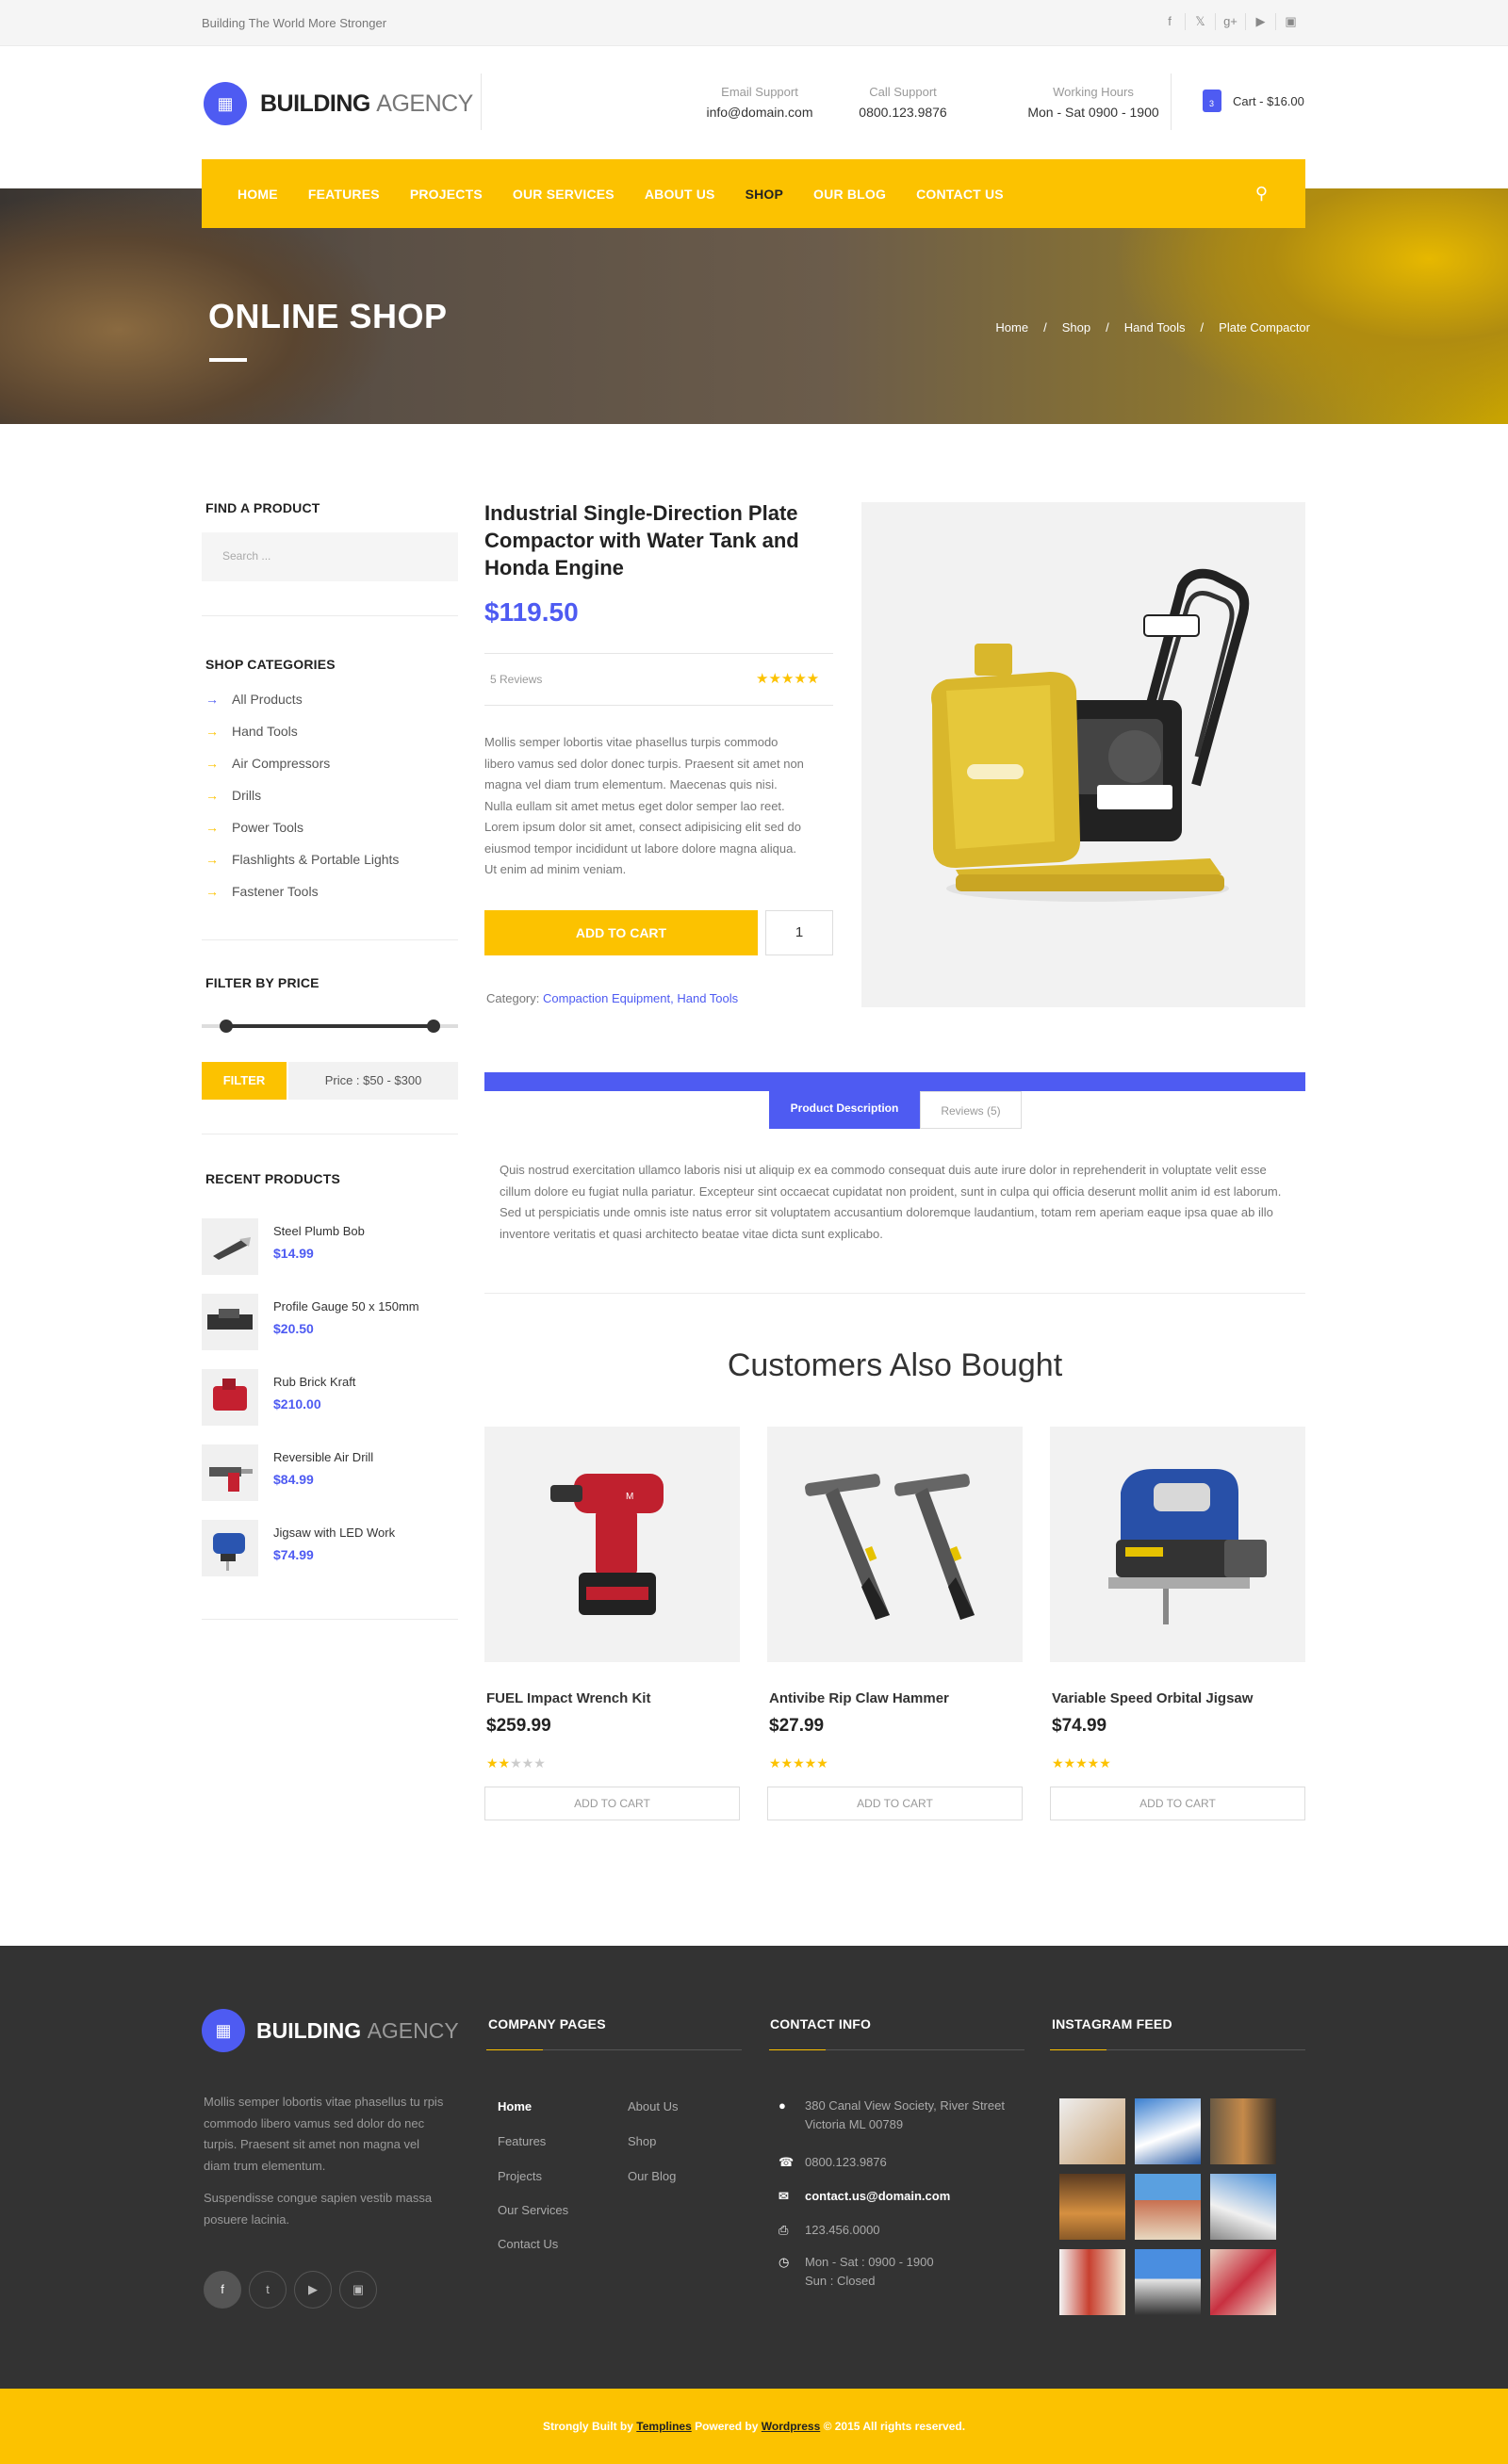 The image size is (1508, 2464). I want to click on nav-about-us: ABOUT US, so click(680, 194).